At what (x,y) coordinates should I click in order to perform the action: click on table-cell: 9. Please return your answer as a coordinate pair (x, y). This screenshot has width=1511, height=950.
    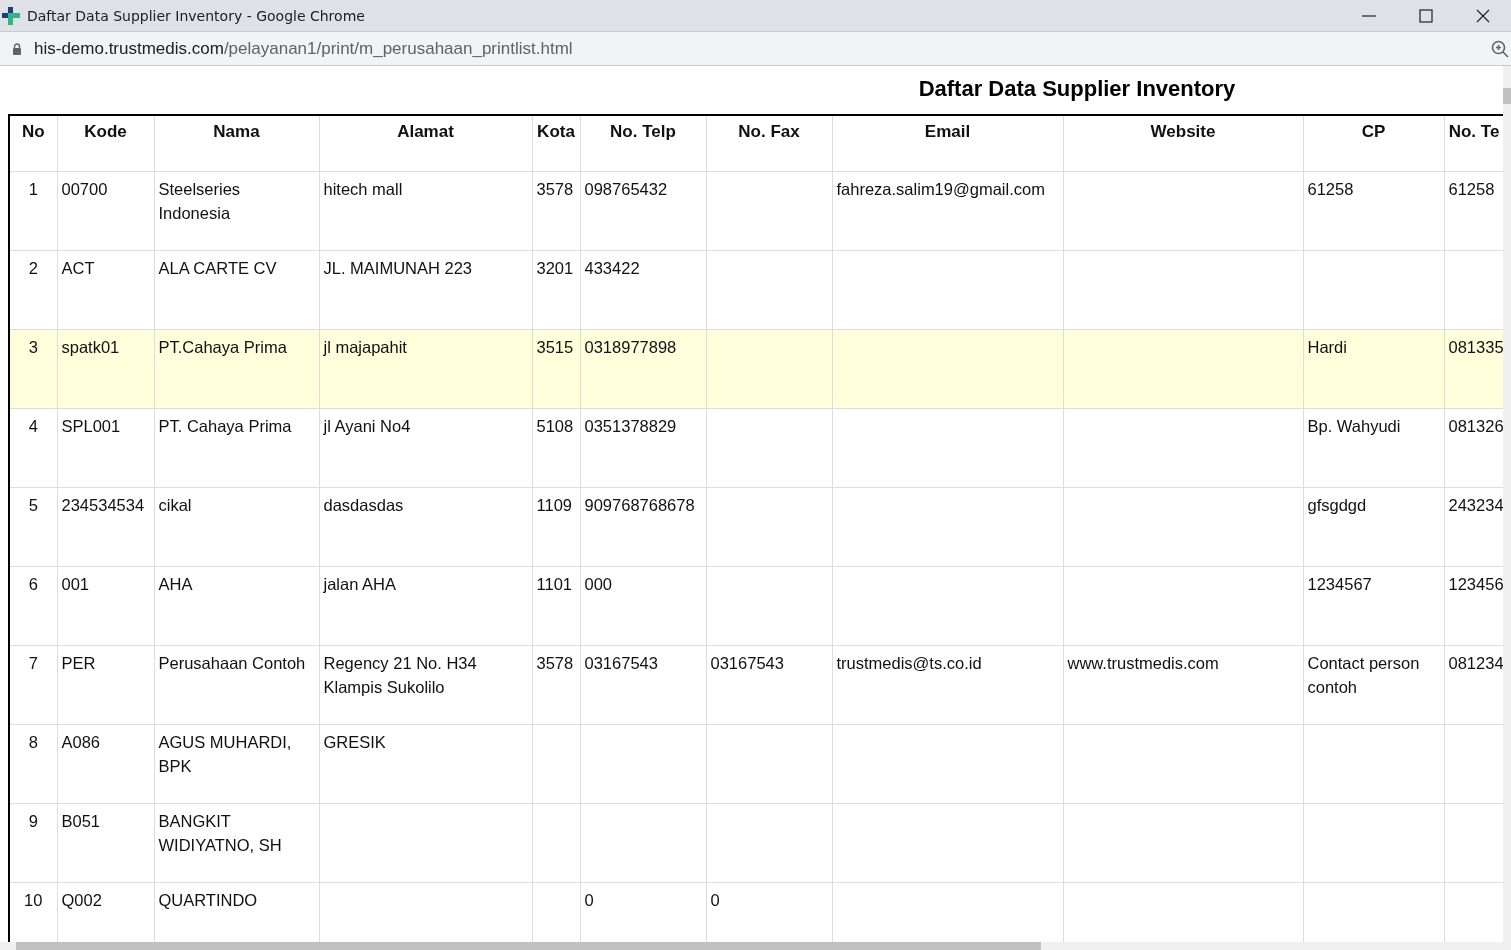
    Looking at the image, I should click on (33, 843).